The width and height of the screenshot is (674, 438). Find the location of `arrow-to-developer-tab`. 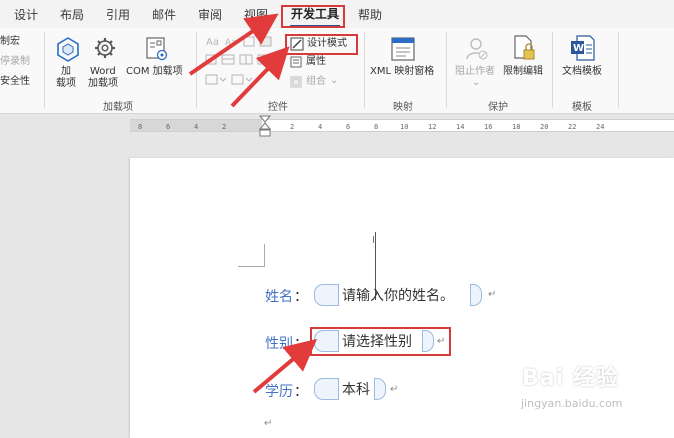

arrow-to-developer-tab is located at coordinates (233, 44).